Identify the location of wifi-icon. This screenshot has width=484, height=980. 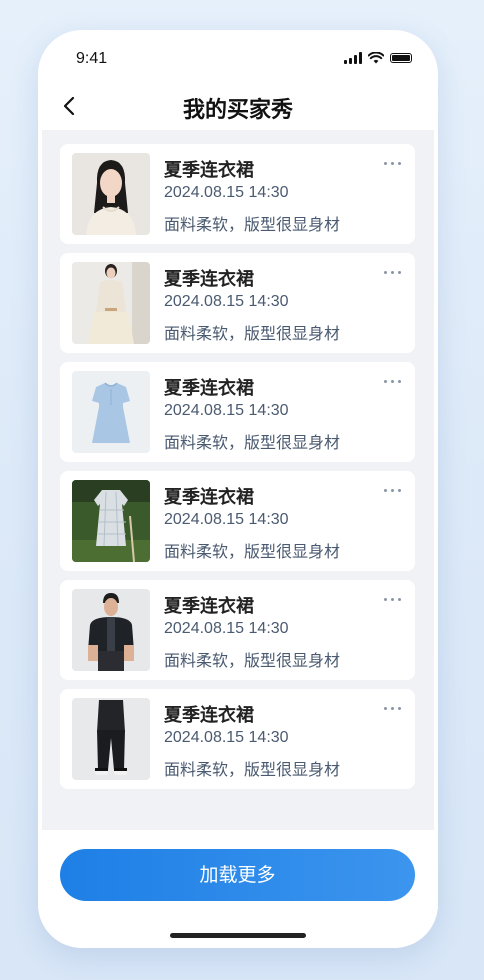
(376, 58).